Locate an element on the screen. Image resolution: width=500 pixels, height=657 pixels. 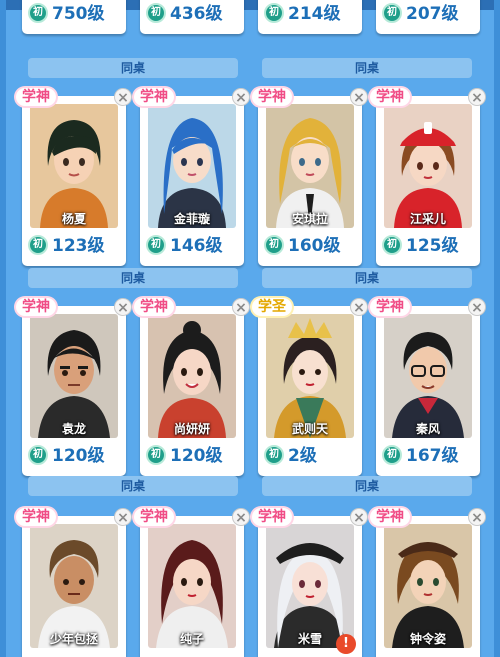
level-text: 125级 is located at coordinates (432, 246).